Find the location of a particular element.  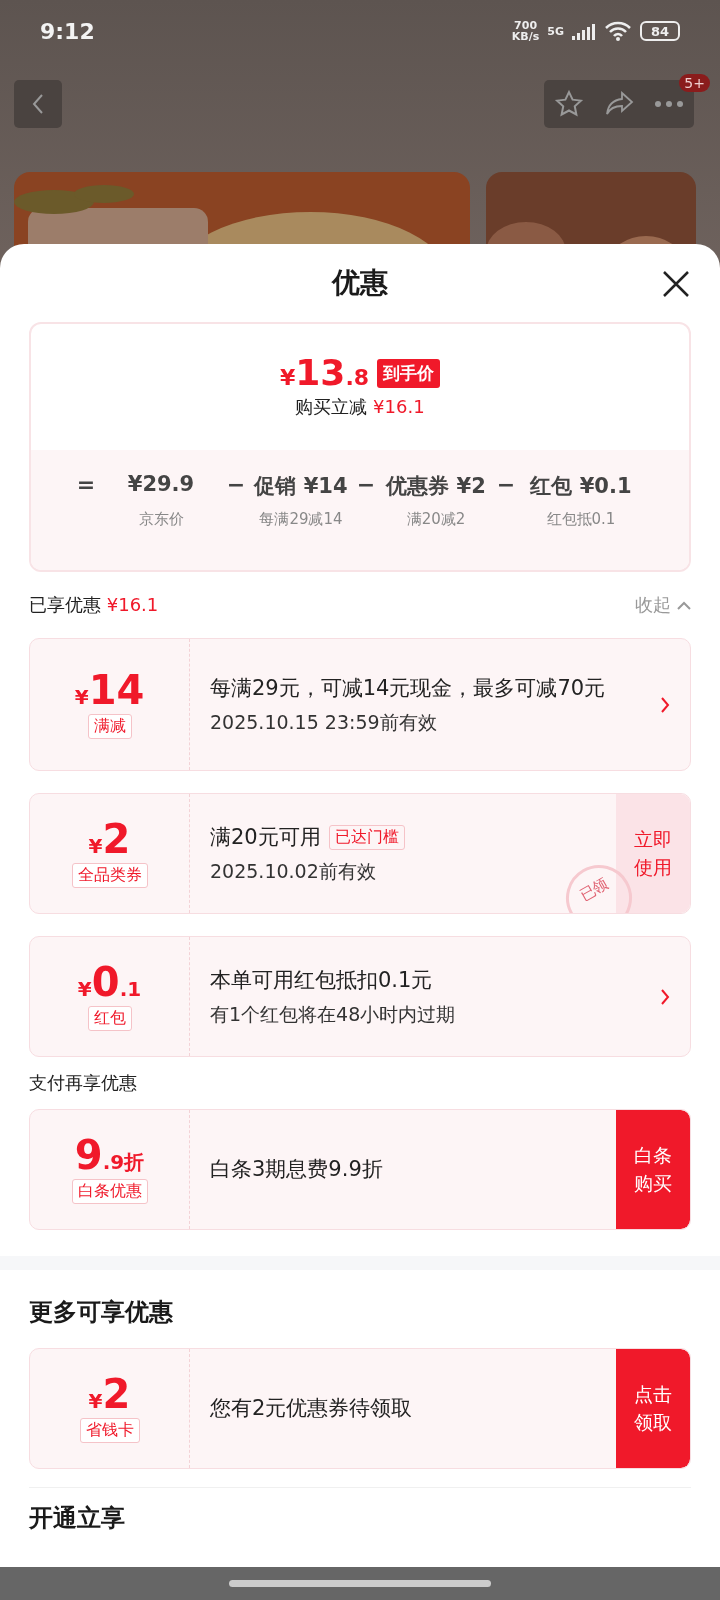

coupon-title: 满20元可用 is located at coordinates (265, 838).